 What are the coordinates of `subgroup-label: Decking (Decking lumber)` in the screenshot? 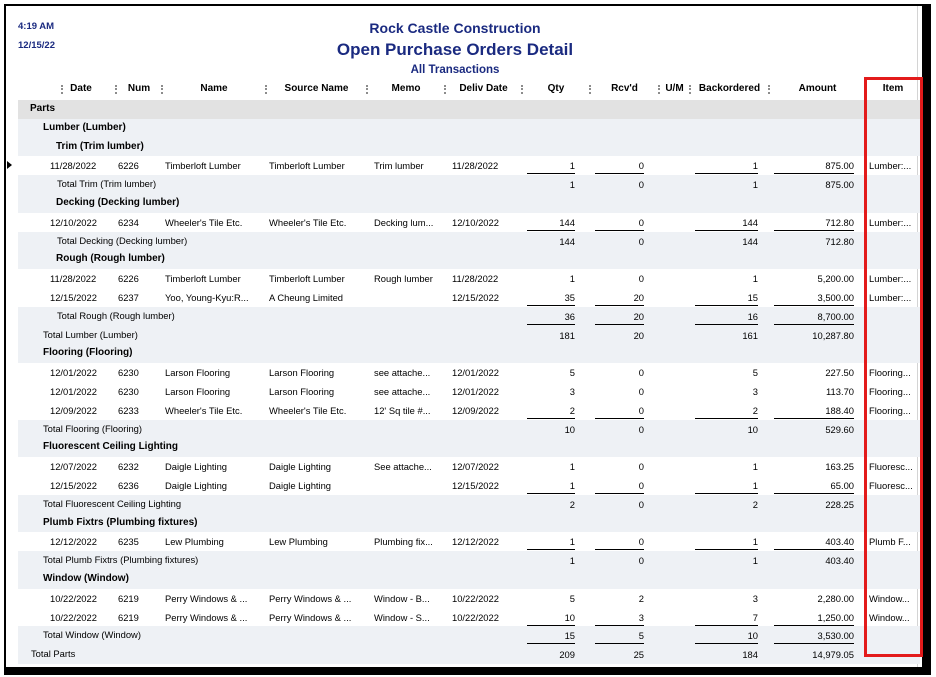 It's located at (118, 202).